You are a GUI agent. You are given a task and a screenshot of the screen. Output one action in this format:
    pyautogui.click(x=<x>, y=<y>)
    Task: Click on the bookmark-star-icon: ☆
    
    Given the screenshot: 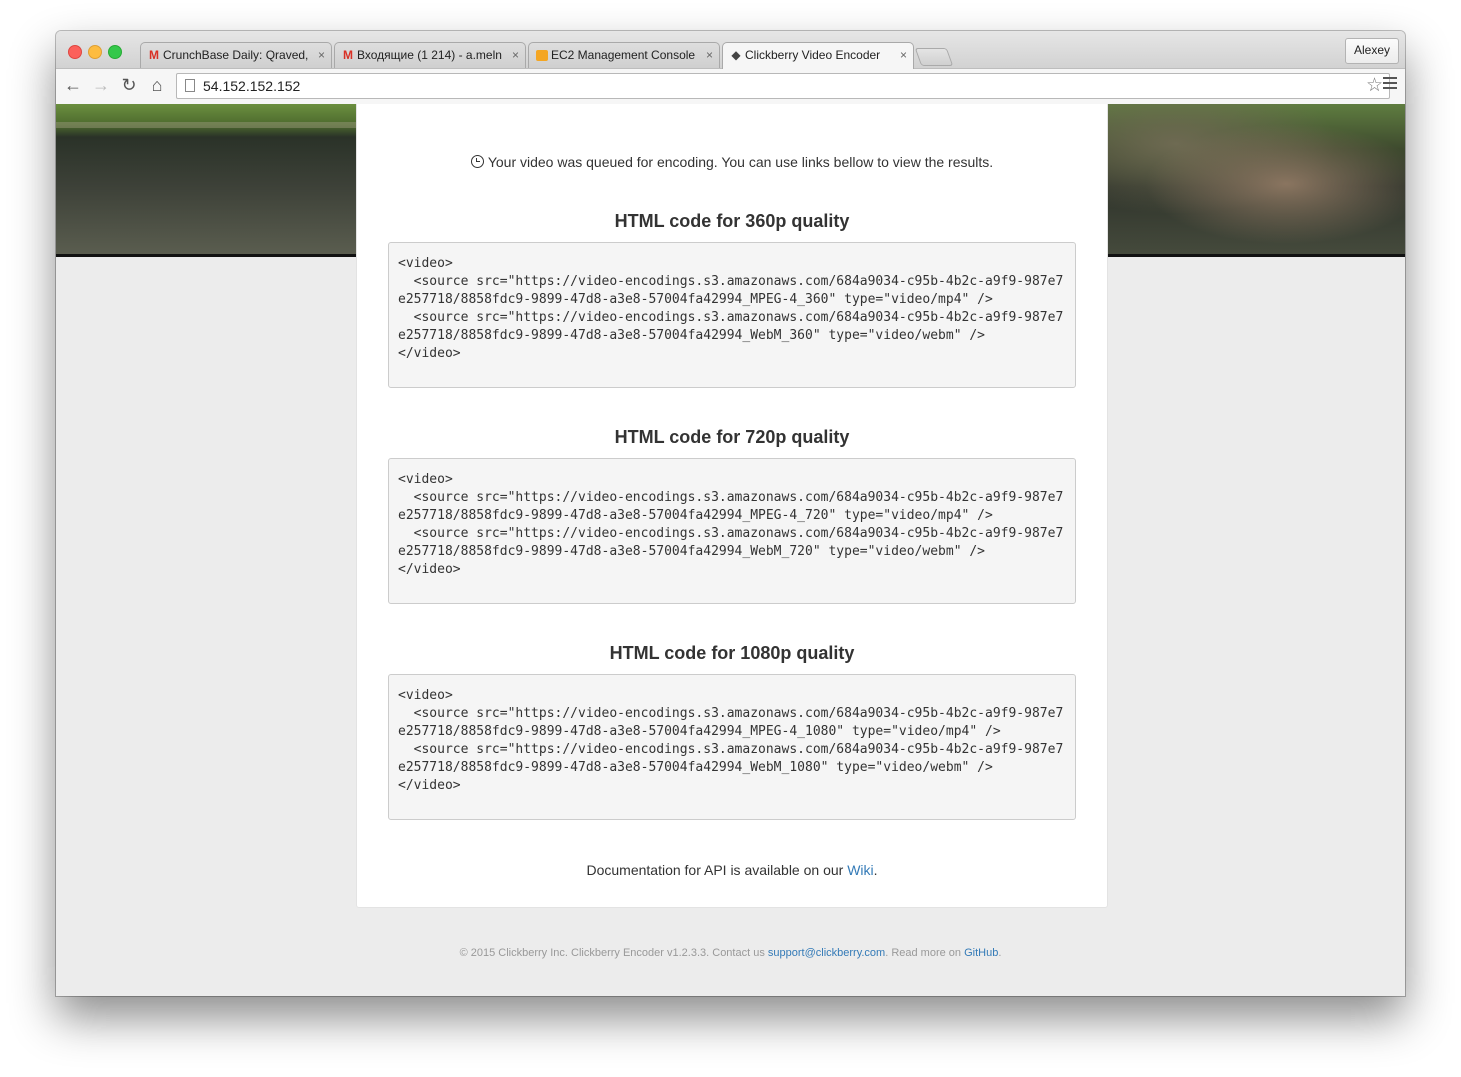 What is the action you would take?
    pyautogui.click(x=1374, y=86)
    